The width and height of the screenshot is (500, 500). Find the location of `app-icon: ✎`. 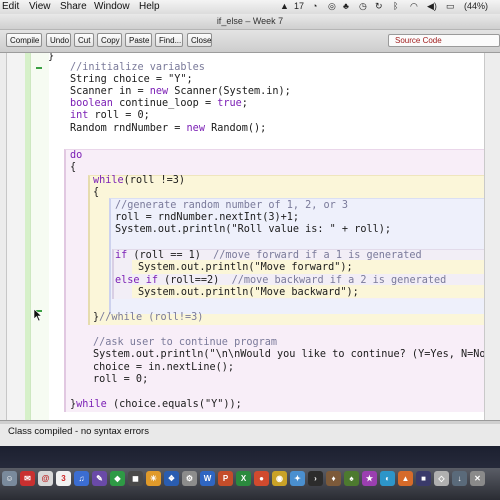

app-icon: ✎ is located at coordinates (99, 478).